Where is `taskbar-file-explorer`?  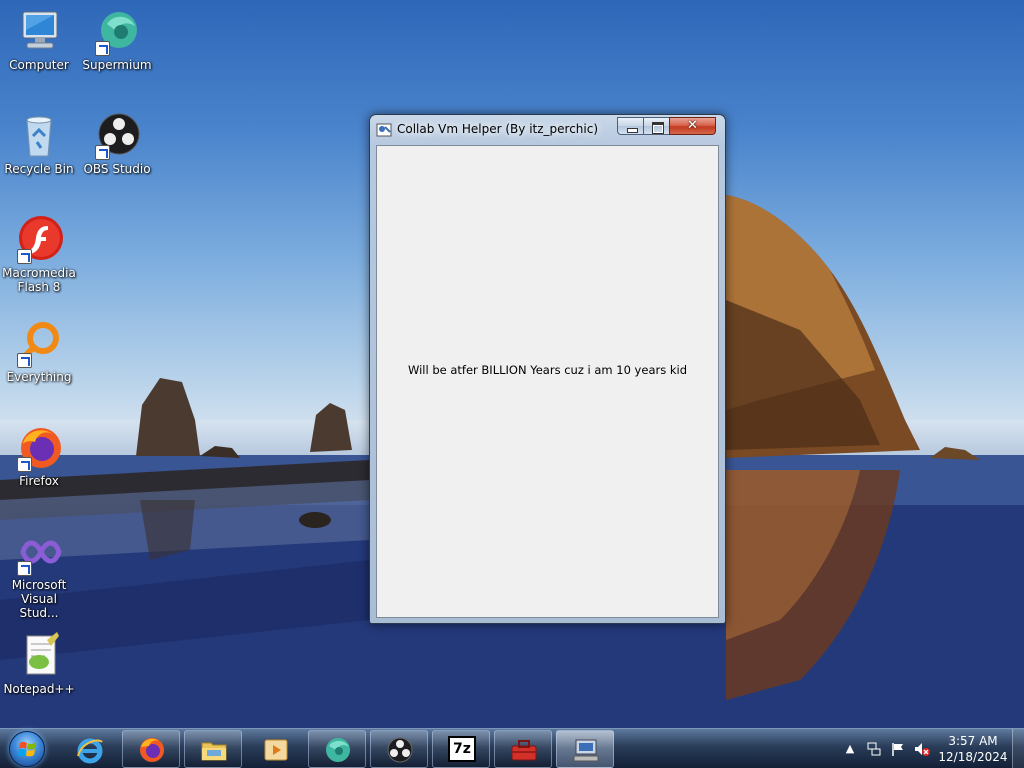 taskbar-file-explorer is located at coordinates (213, 749).